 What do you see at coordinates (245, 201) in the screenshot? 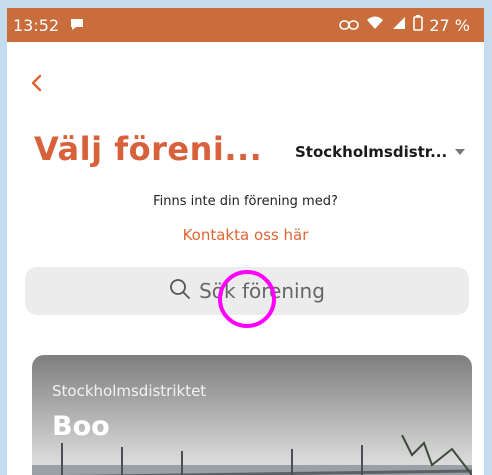
I see `missing-association-text: Finns inte din förening med?` at bounding box center [245, 201].